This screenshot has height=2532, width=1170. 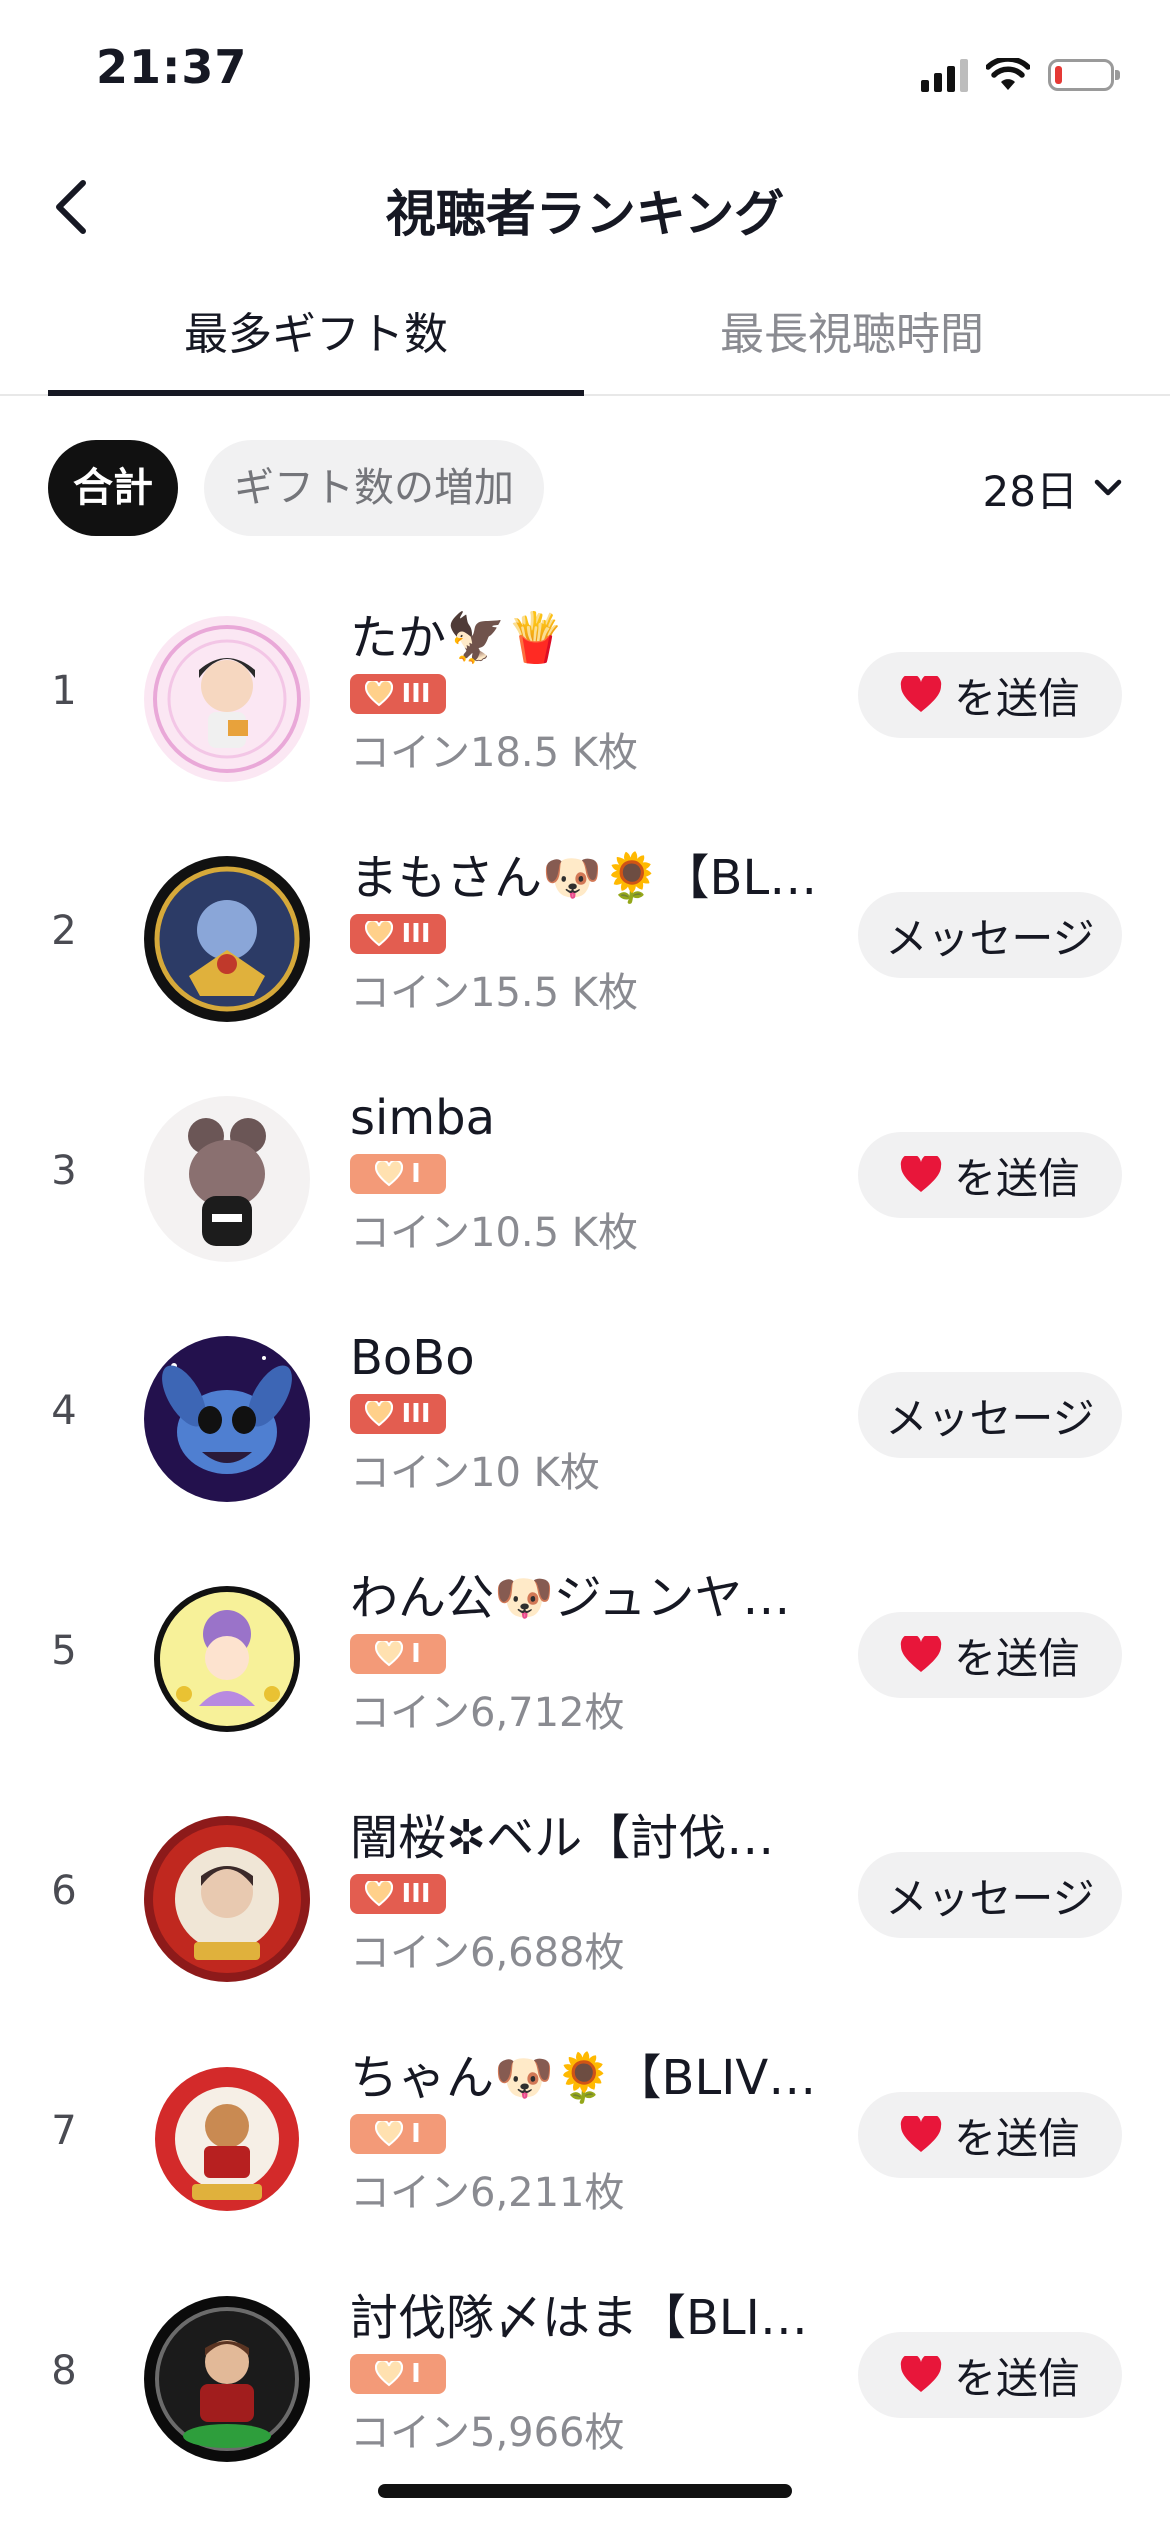 What do you see at coordinates (64, 2131) in the screenshot?
I see `rank-number: 7` at bounding box center [64, 2131].